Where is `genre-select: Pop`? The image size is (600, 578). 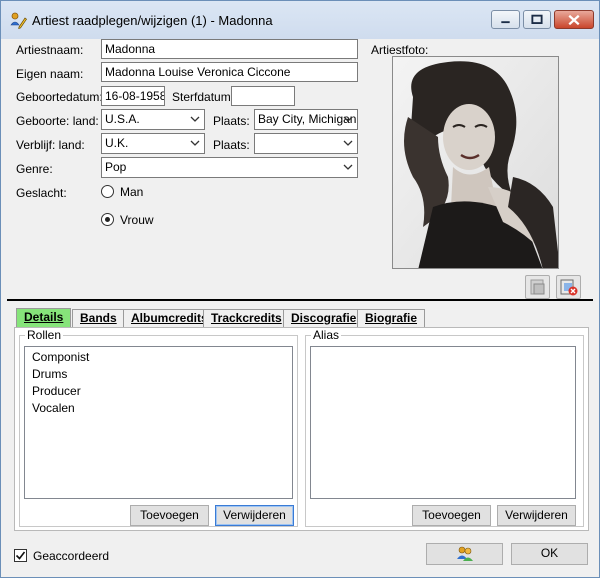
genre-select: Pop is located at coordinates (229, 167).